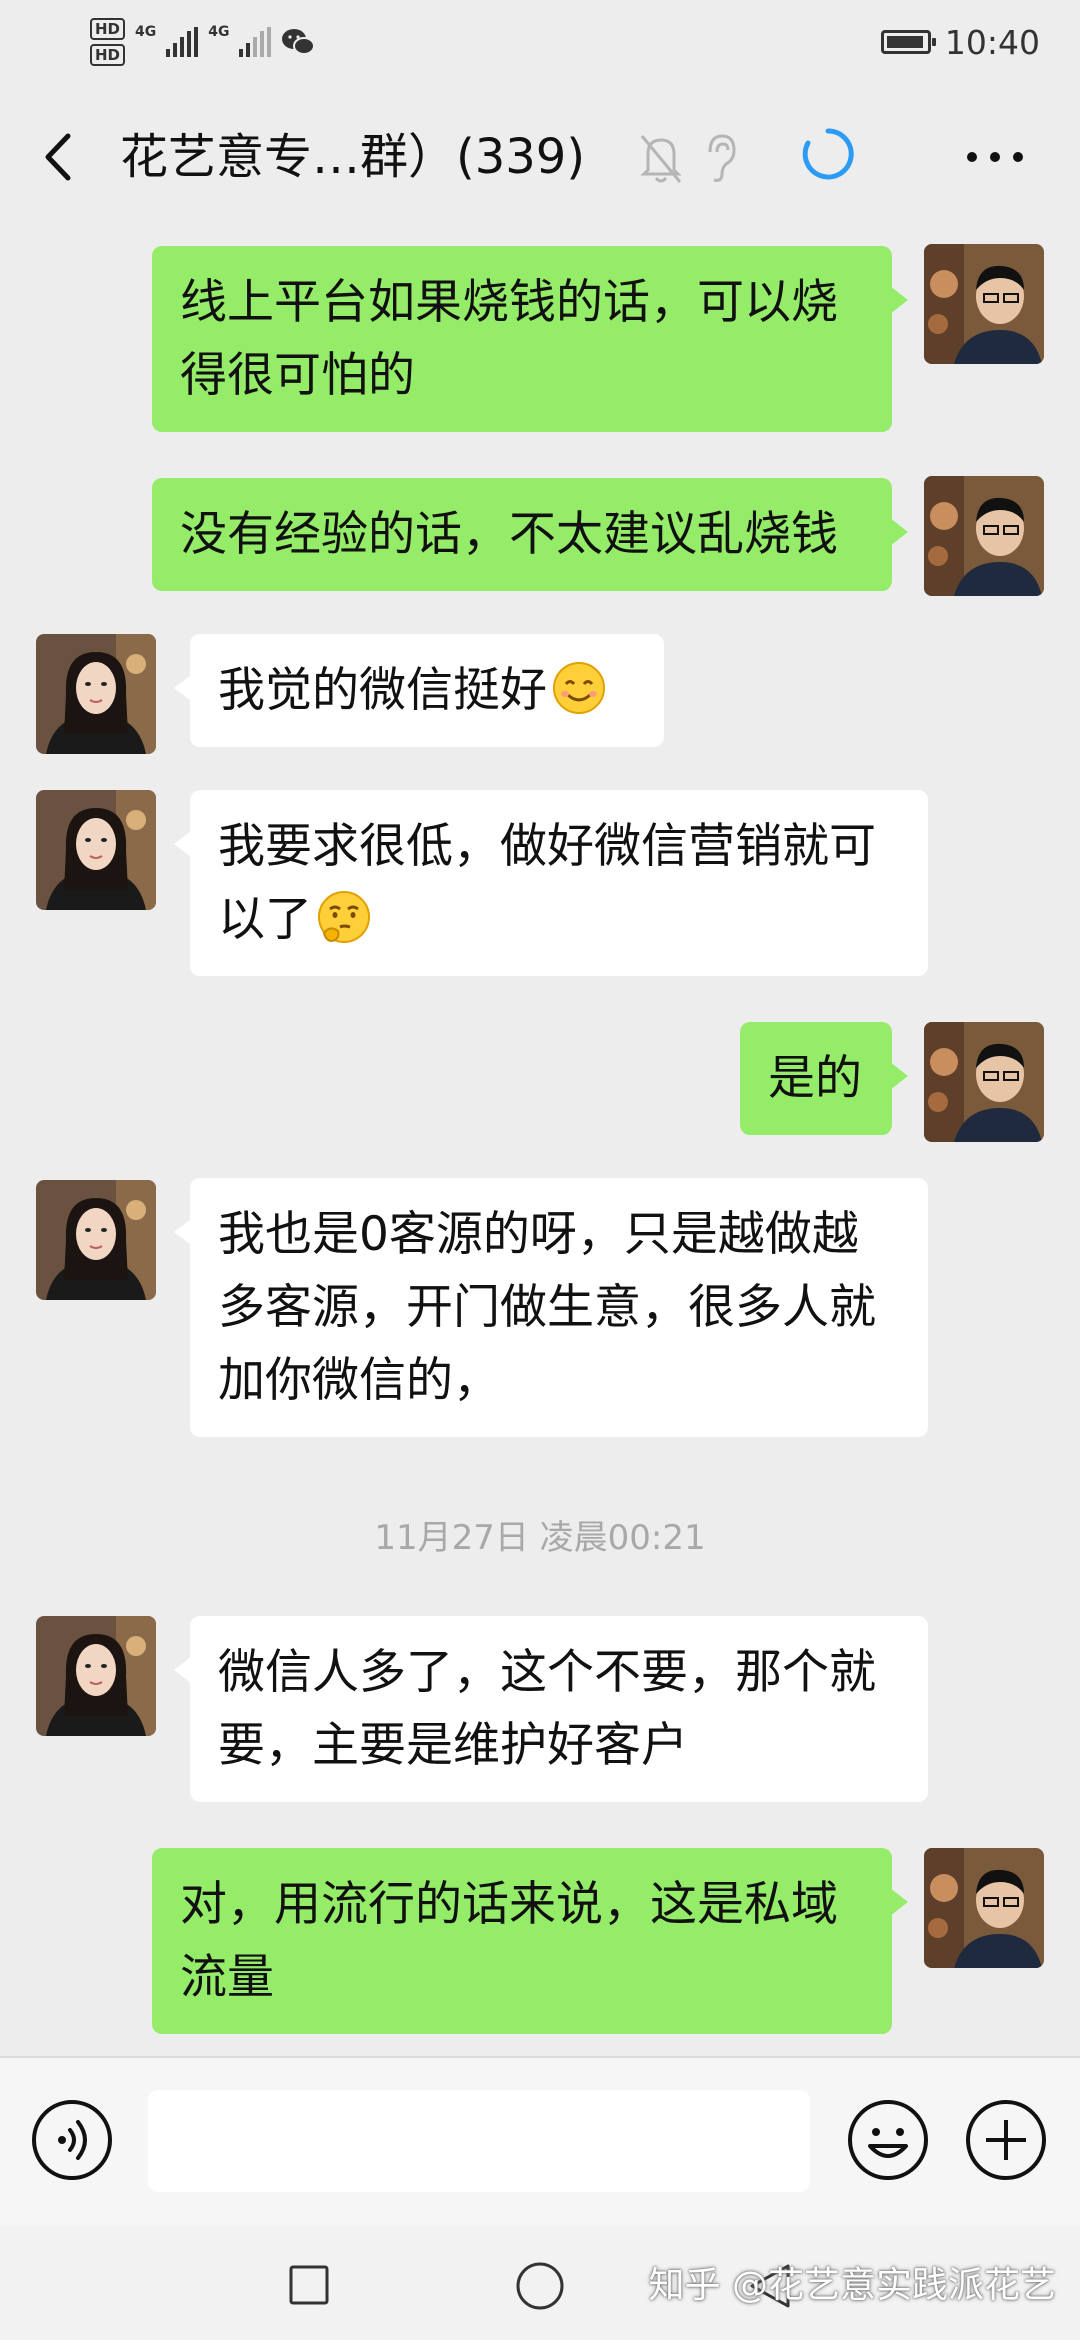  Describe the element at coordinates (540, 1538) in the screenshot. I see `message-timestamp: 11月27日 凌晨00:21` at that location.